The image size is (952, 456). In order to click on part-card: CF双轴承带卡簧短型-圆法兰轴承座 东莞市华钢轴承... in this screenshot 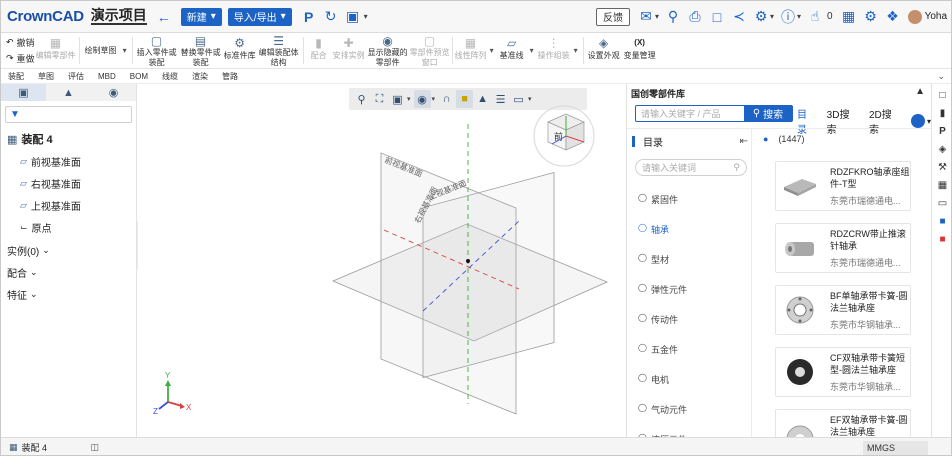, I will do `click(843, 372)`.